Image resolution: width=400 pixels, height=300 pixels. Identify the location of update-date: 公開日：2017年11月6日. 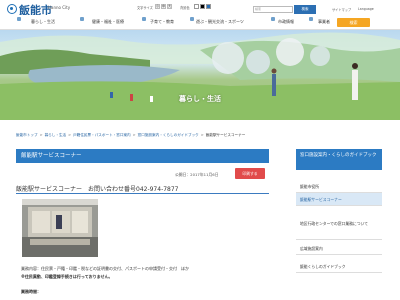
(197, 174).